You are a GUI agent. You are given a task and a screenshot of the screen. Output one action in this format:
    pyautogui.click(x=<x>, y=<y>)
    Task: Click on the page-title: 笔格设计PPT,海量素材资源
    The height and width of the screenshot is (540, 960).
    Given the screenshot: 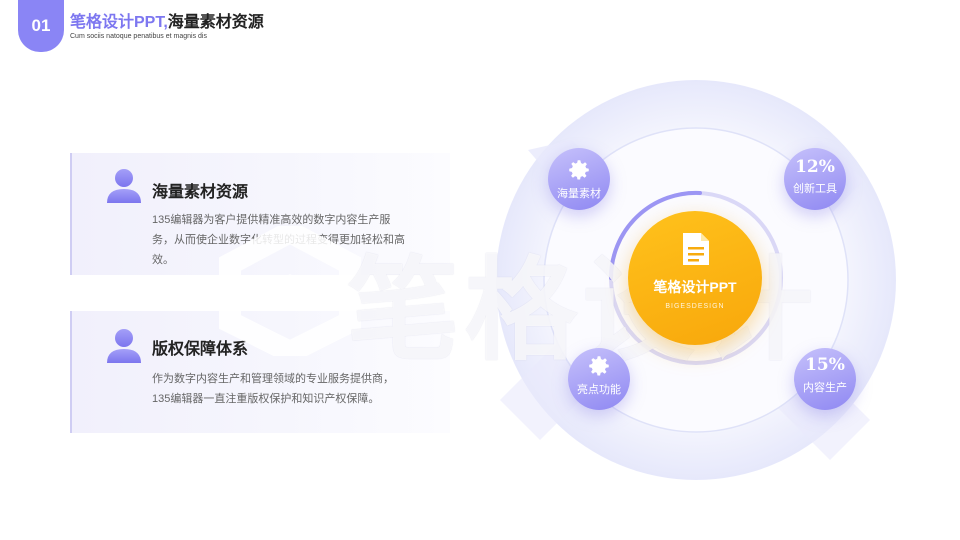 What is the action you would take?
    pyautogui.click(x=167, y=20)
    